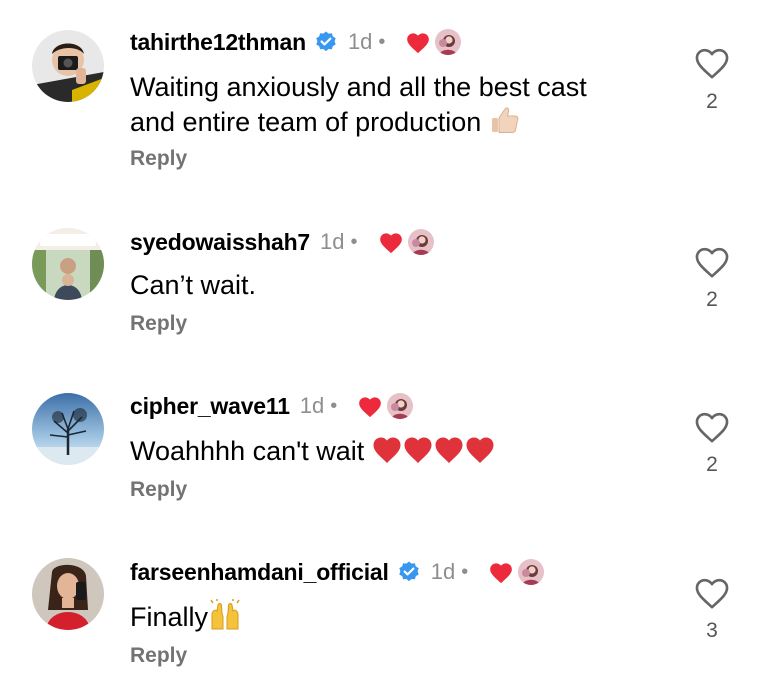 The height and width of the screenshot is (700, 768). Describe the element at coordinates (259, 572) in the screenshot. I see `username: farseenhamdani_official` at that location.